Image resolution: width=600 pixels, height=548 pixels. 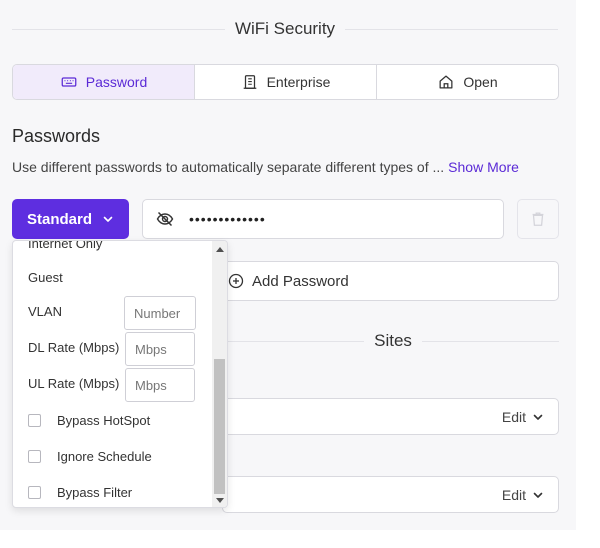 I want to click on password-type-label: Standard, so click(x=59, y=219).